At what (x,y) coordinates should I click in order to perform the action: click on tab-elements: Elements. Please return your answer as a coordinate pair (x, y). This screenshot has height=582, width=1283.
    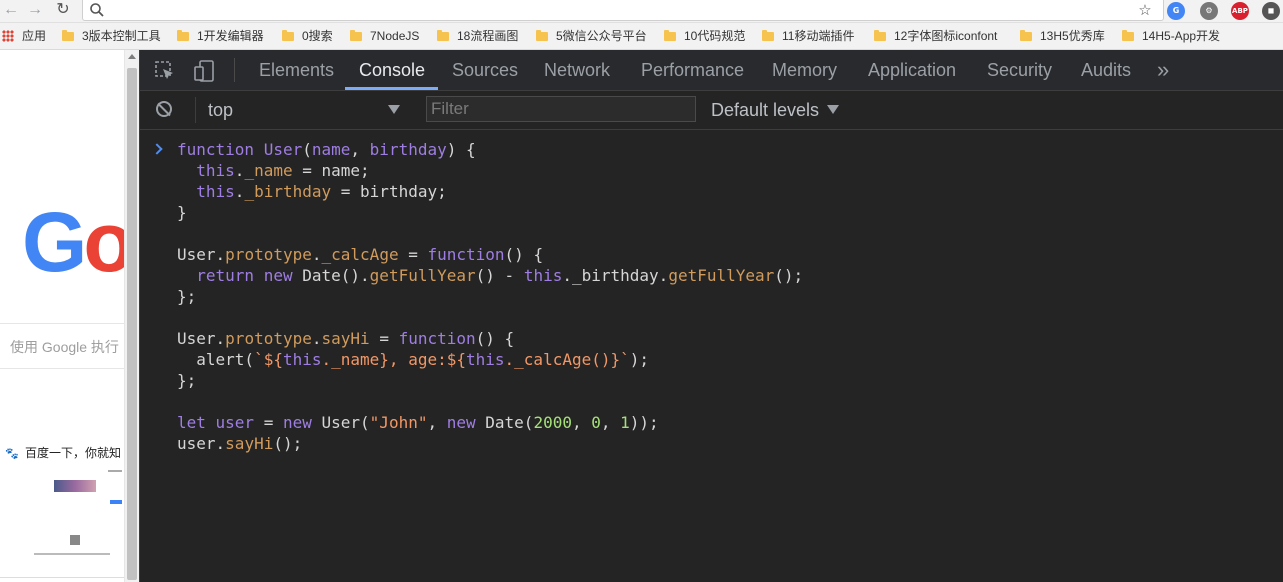
    Looking at the image, I should click on (296, 70).